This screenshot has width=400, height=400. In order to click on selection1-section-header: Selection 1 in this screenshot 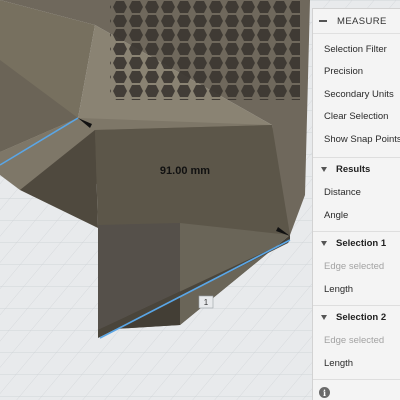, I will do `click(356, 243)`.